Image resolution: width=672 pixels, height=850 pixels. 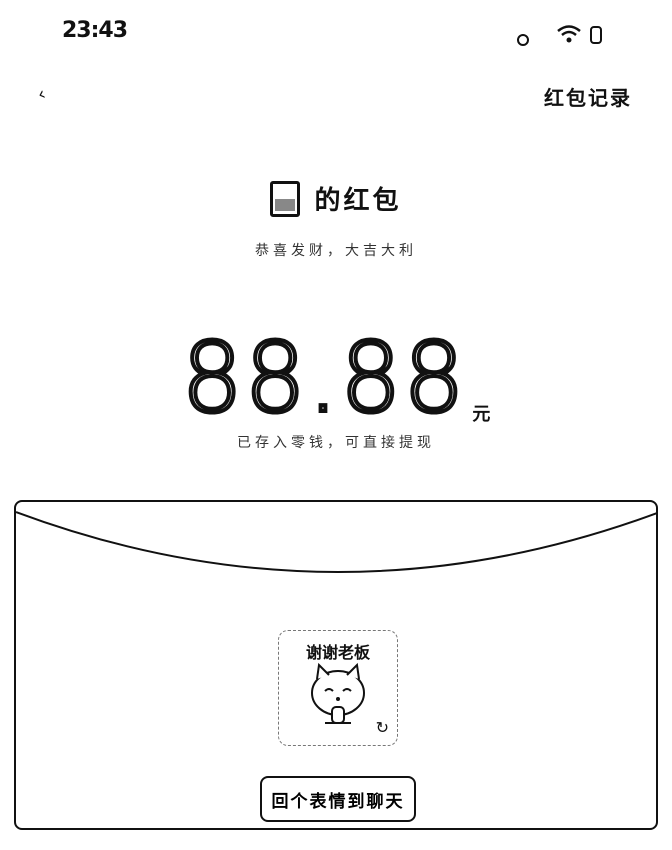 I want to click on nav-bar: ‹ 红包记录, so click(x=336, y=98).